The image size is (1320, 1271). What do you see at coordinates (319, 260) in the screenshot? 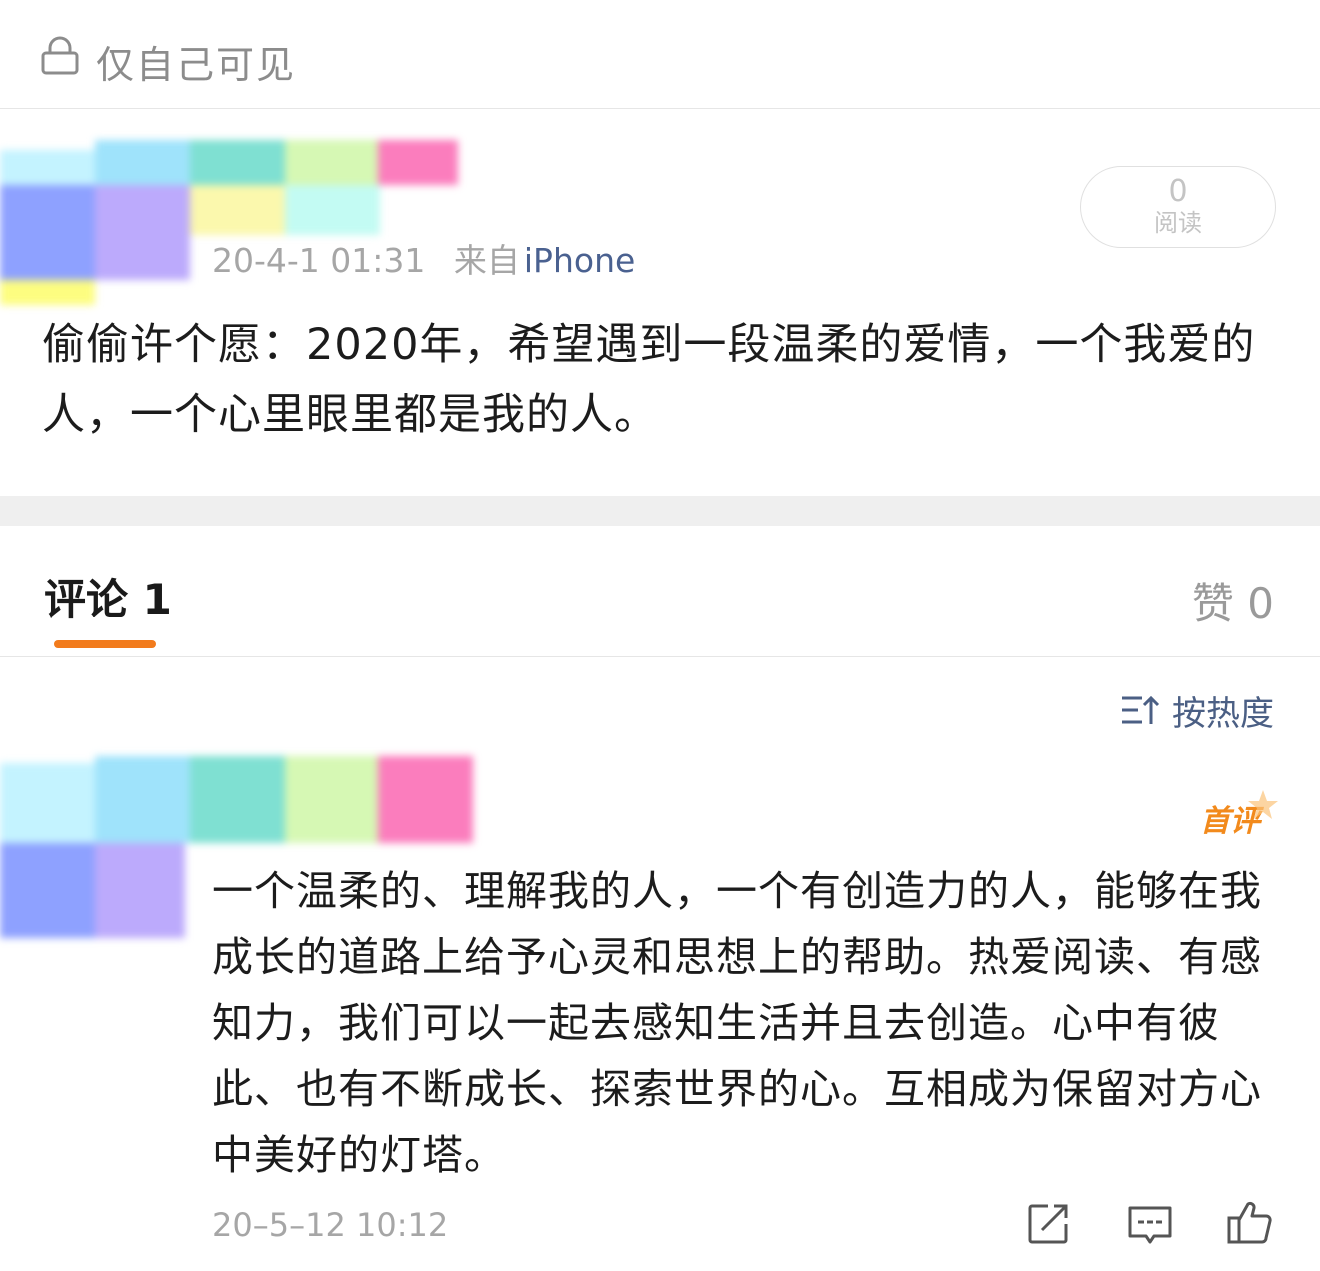
I see `post-time: 20-4-1 01:31` at bounding box center [319, 260].